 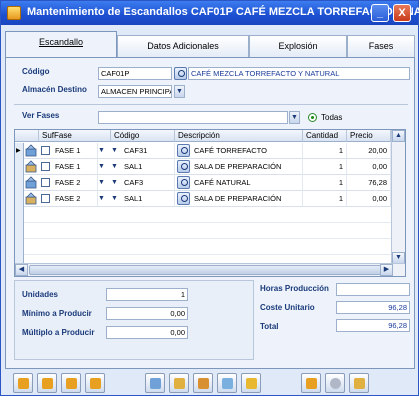 What do you see at coordinates (359, 383) in the screenshot?
I see `help-icon` at bounding box center [359, 383].